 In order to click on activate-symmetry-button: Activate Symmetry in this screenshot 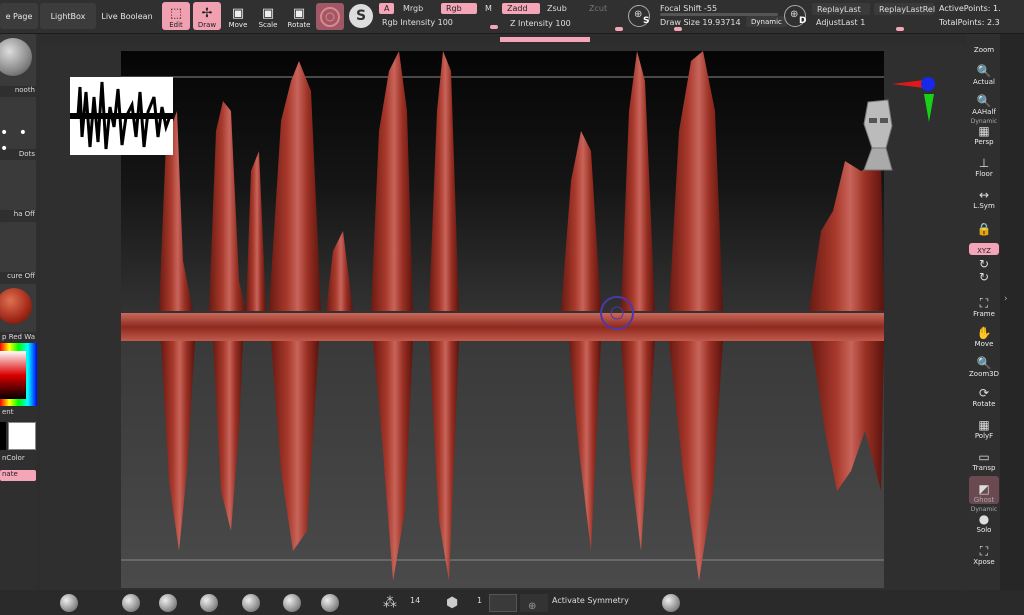, I will do `click(590, 600)`.